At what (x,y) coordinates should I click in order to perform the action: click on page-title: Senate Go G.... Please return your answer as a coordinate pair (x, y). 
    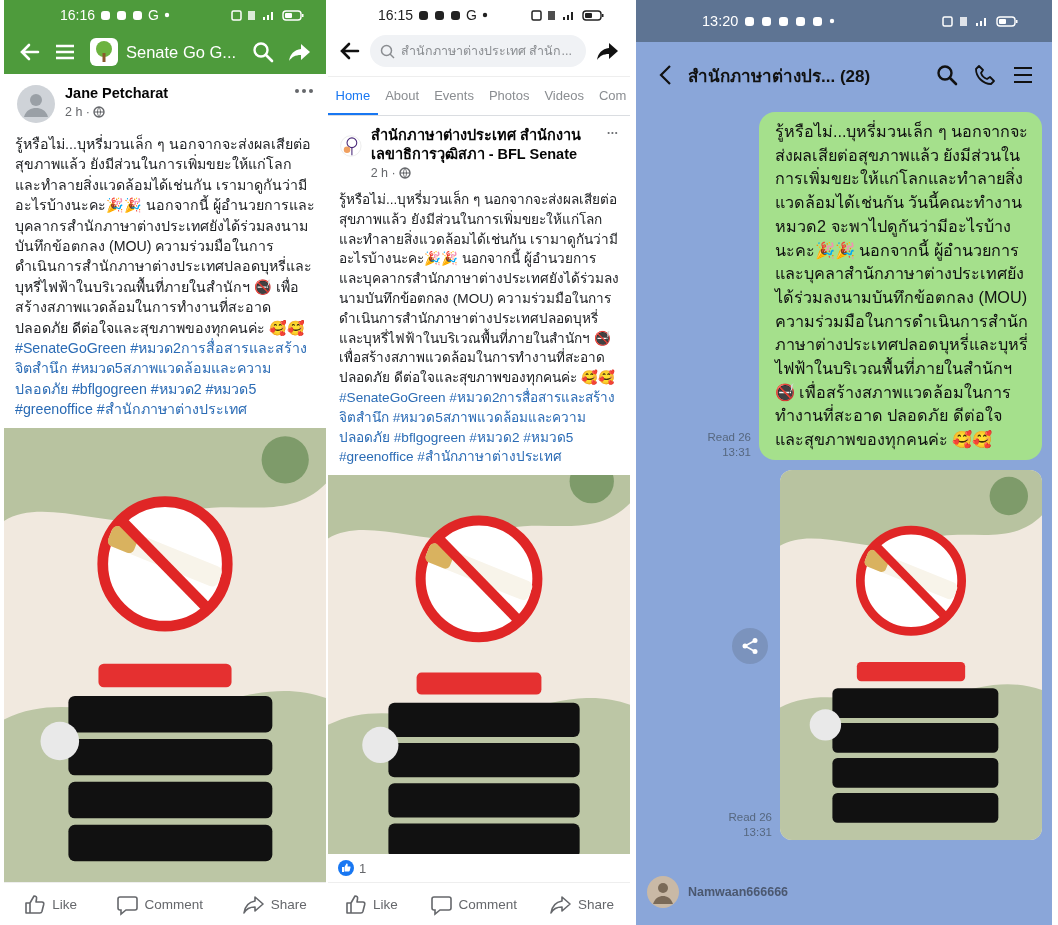
    Looking at the image, I should click on (182, 52).